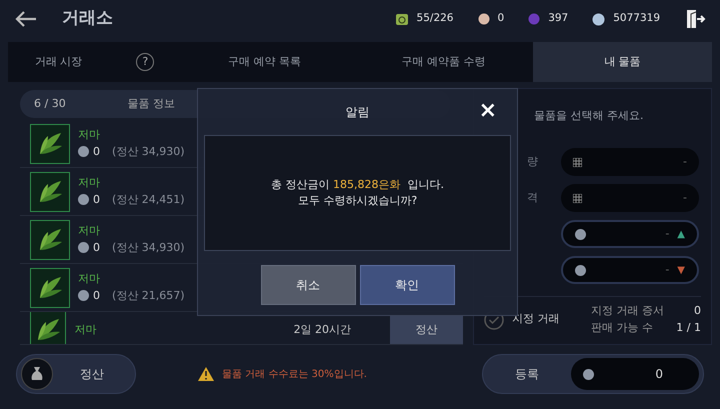 Image resolution: width=720 pixels, height=409 pixels. I want to click on currency-amount: 397, so click(558, 18).